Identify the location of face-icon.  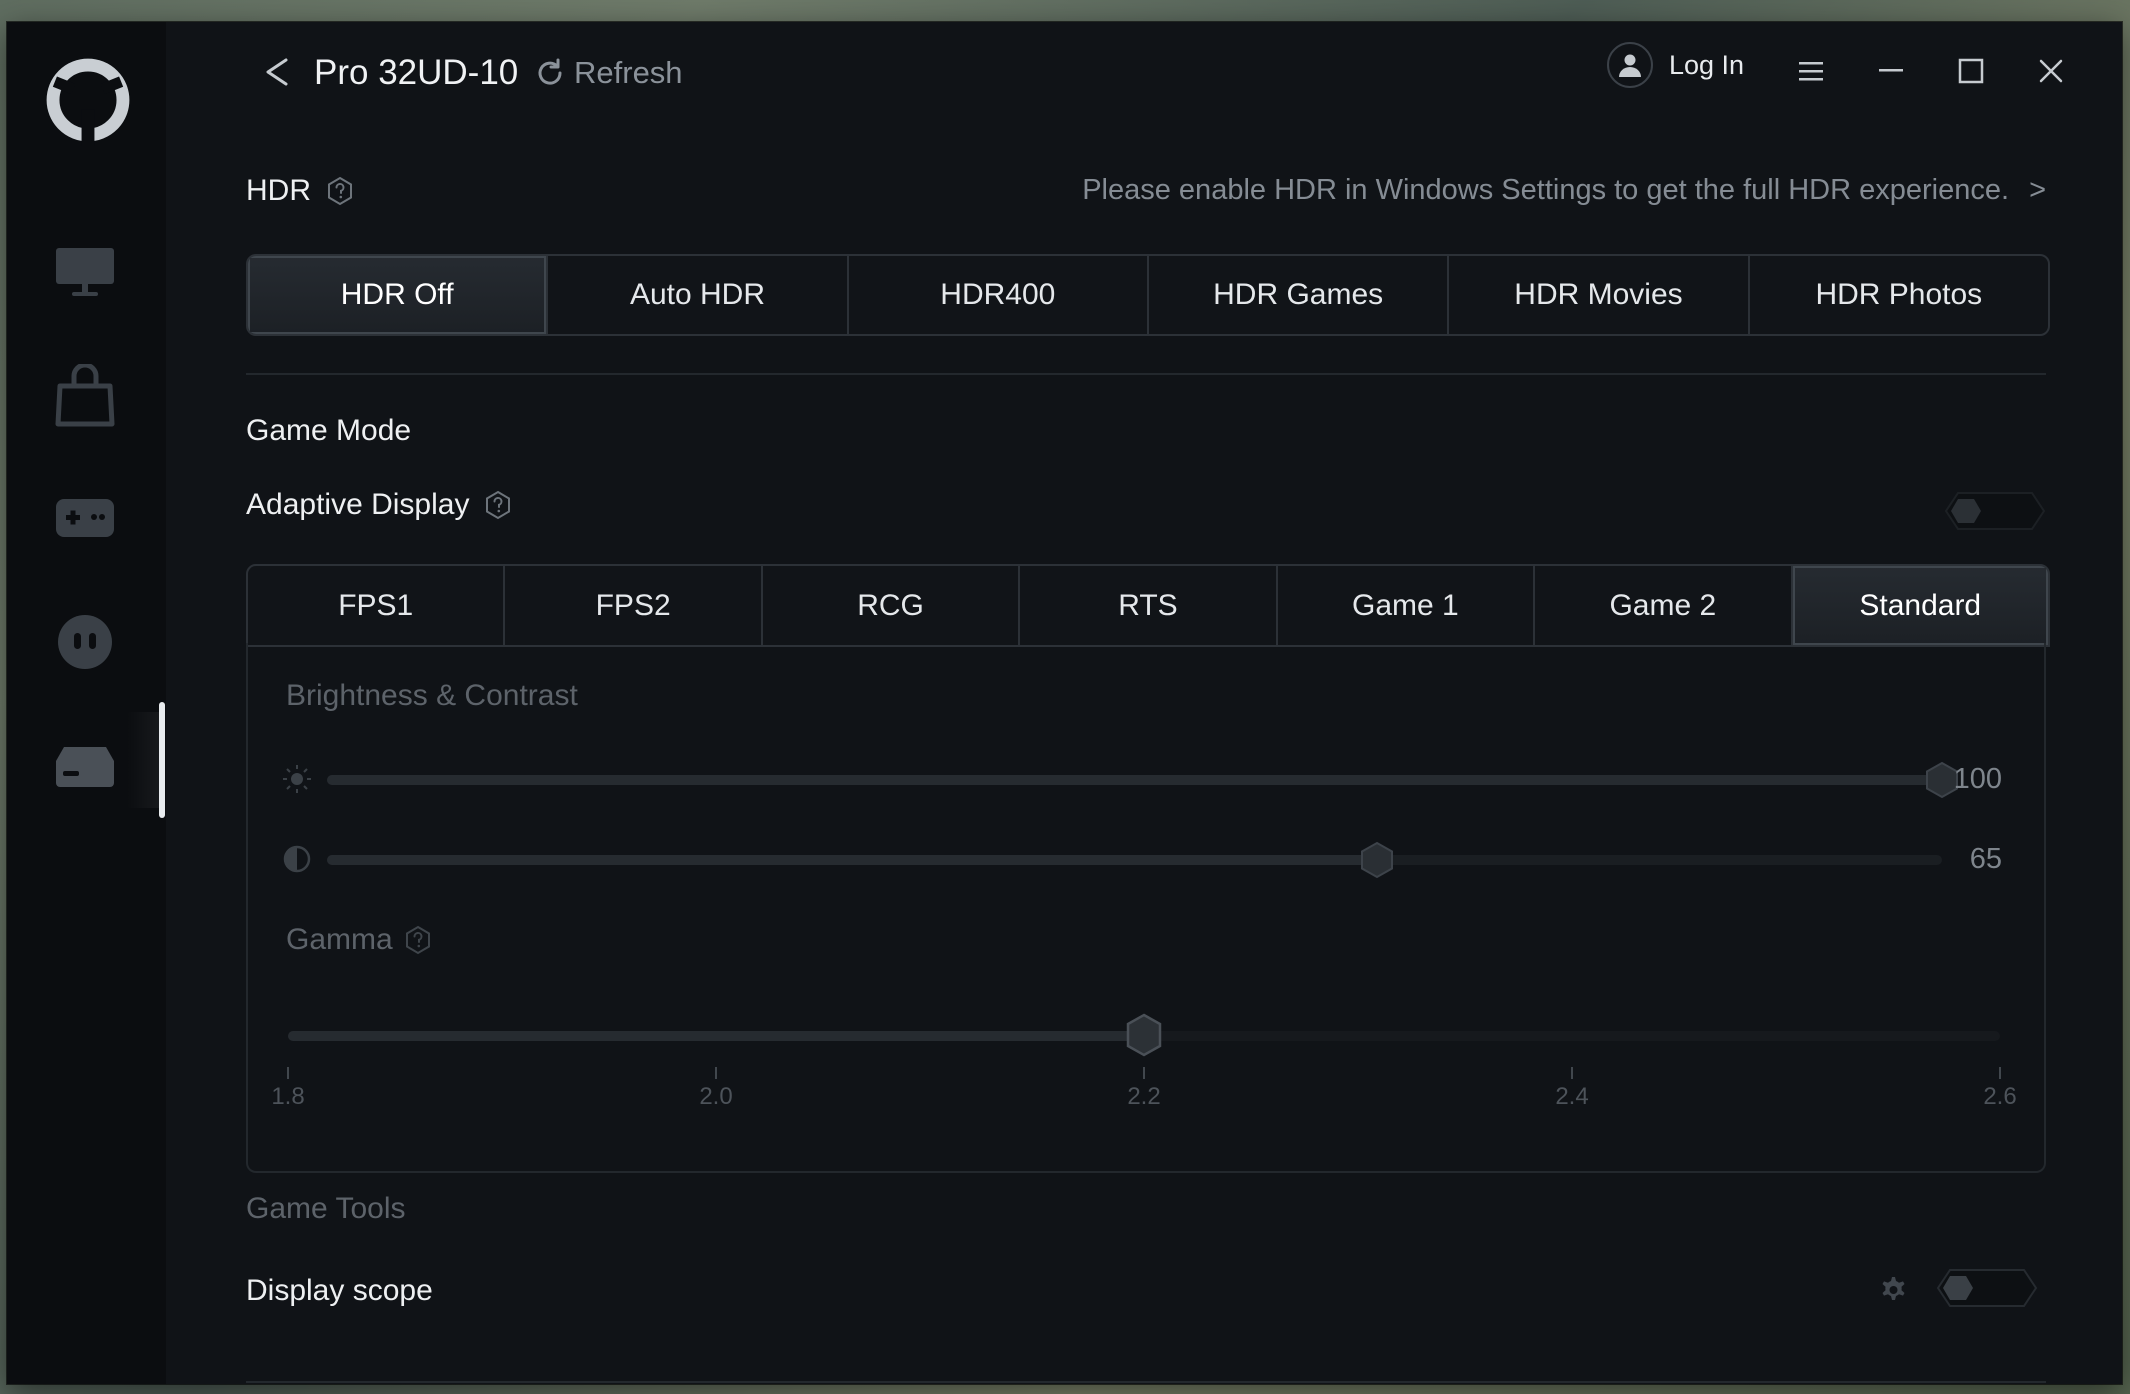
(85, 642).